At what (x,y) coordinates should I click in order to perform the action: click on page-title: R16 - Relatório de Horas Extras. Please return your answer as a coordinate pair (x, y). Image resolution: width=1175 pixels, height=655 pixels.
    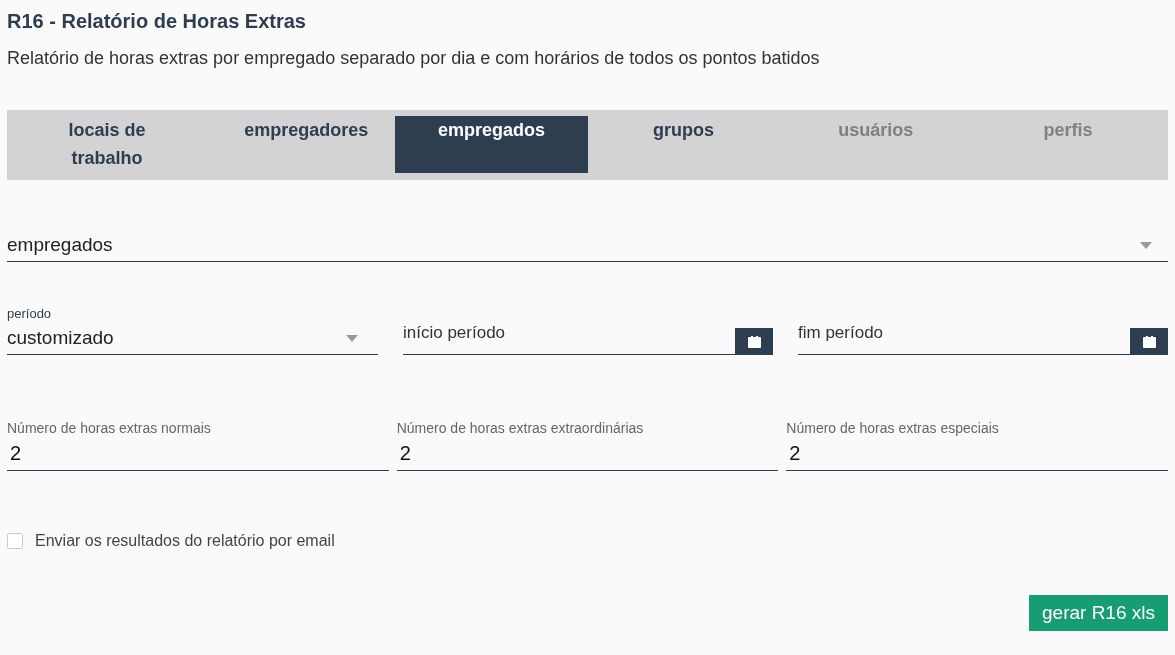
    Looking at the image, I should click on (157, 21).